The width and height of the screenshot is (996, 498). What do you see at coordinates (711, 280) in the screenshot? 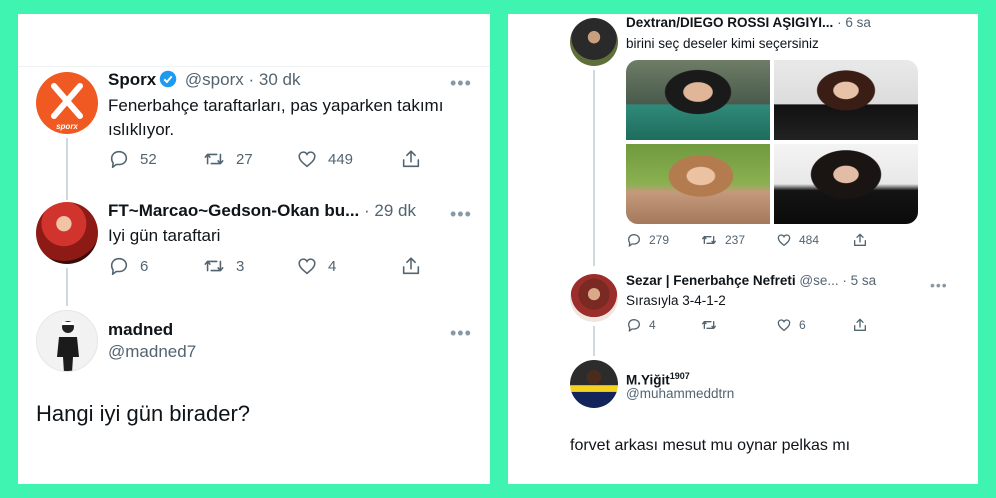
I see `display-name: Sezar | Fenerbahçe Nefreti` at bounding box center [711, 280].